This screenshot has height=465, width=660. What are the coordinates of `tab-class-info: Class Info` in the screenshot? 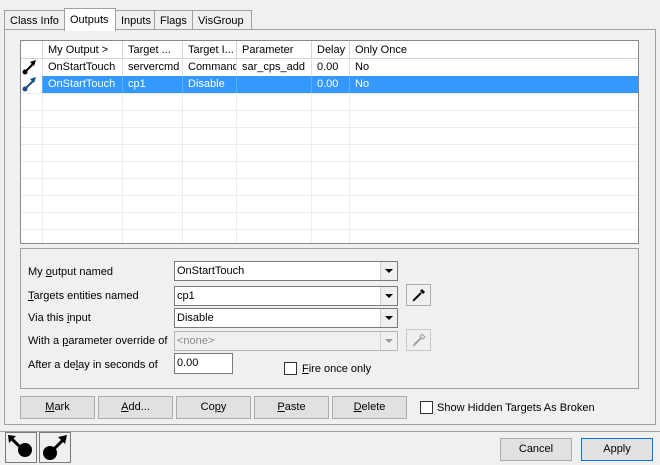 It's located at (34, 20).